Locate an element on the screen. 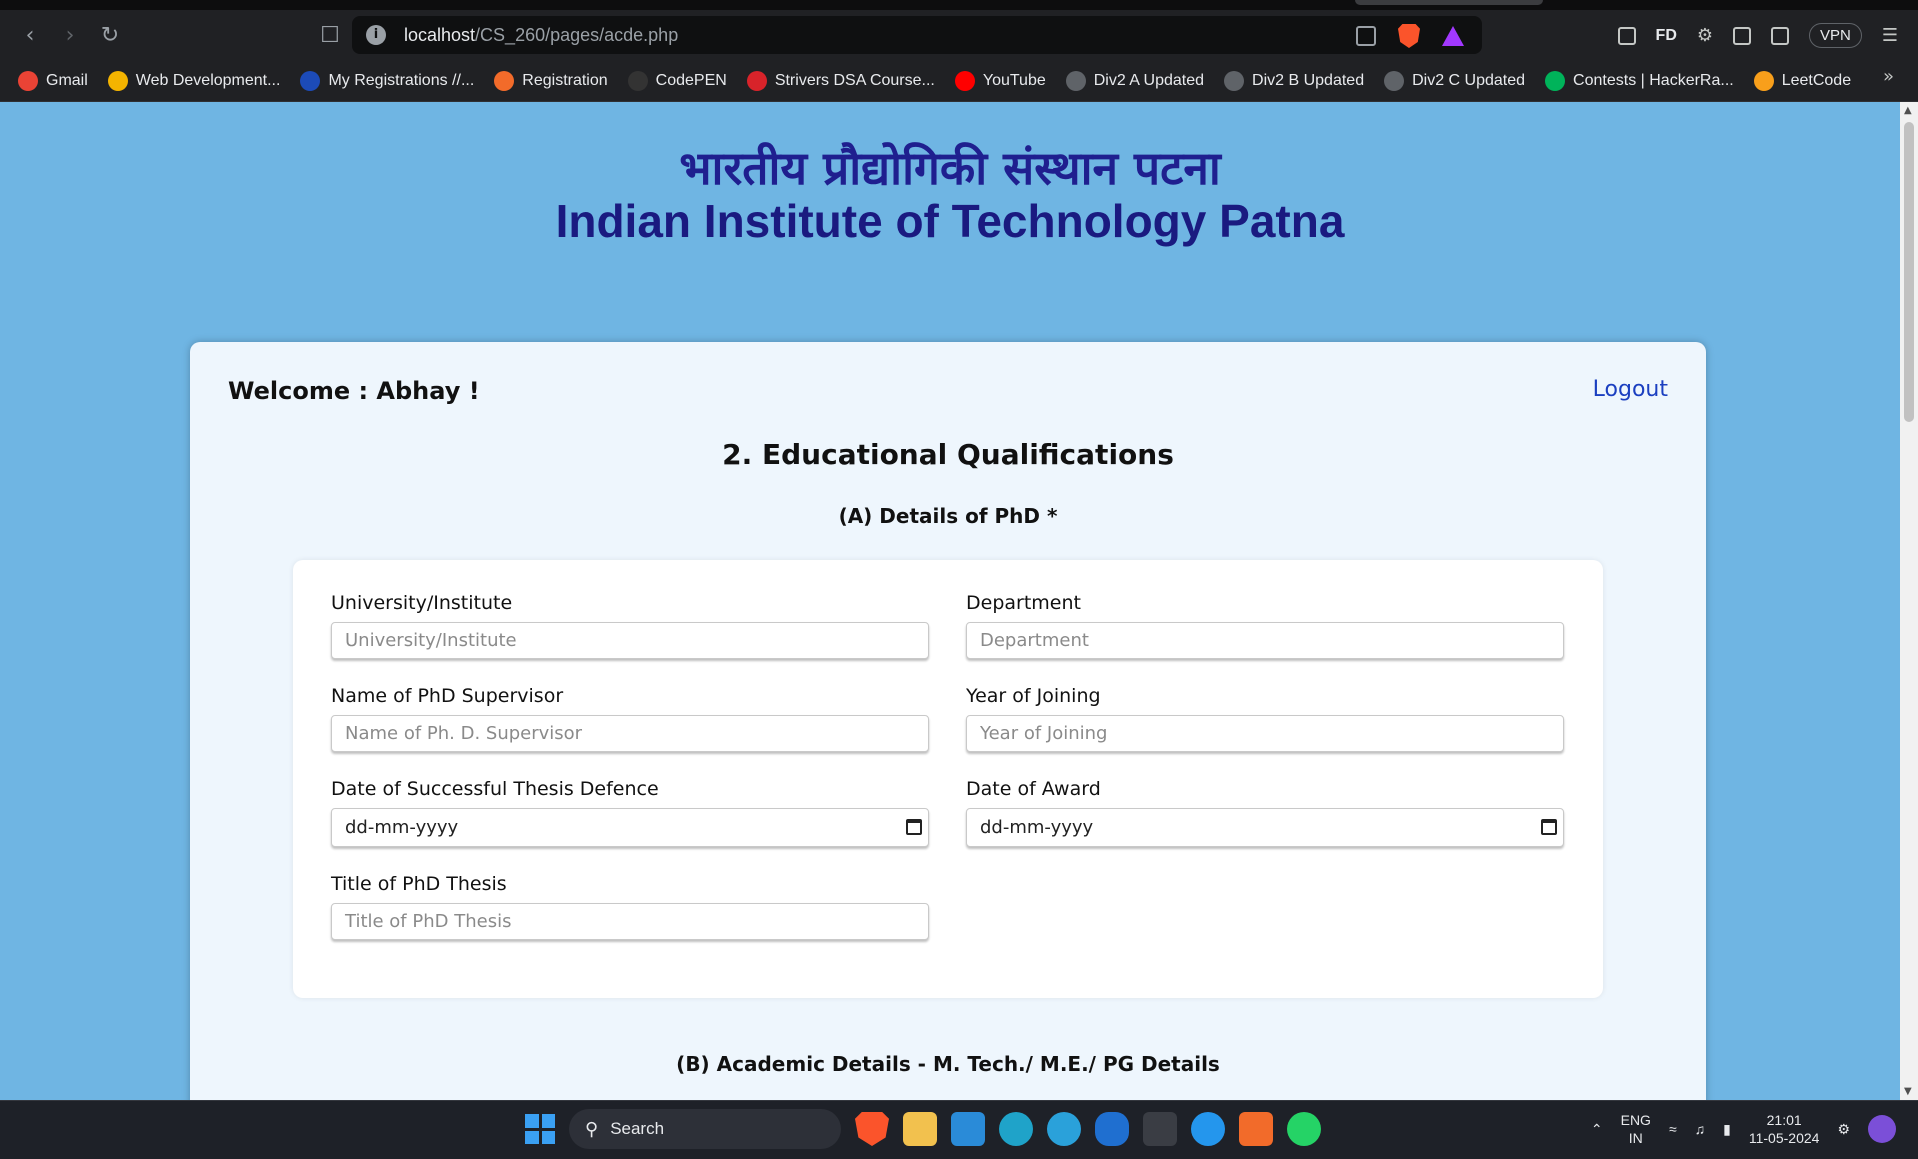 The width and height of the screenshot is (1918, 1159). bookmark-label: Div2 C Updated is located at coordinates (1469, 80).